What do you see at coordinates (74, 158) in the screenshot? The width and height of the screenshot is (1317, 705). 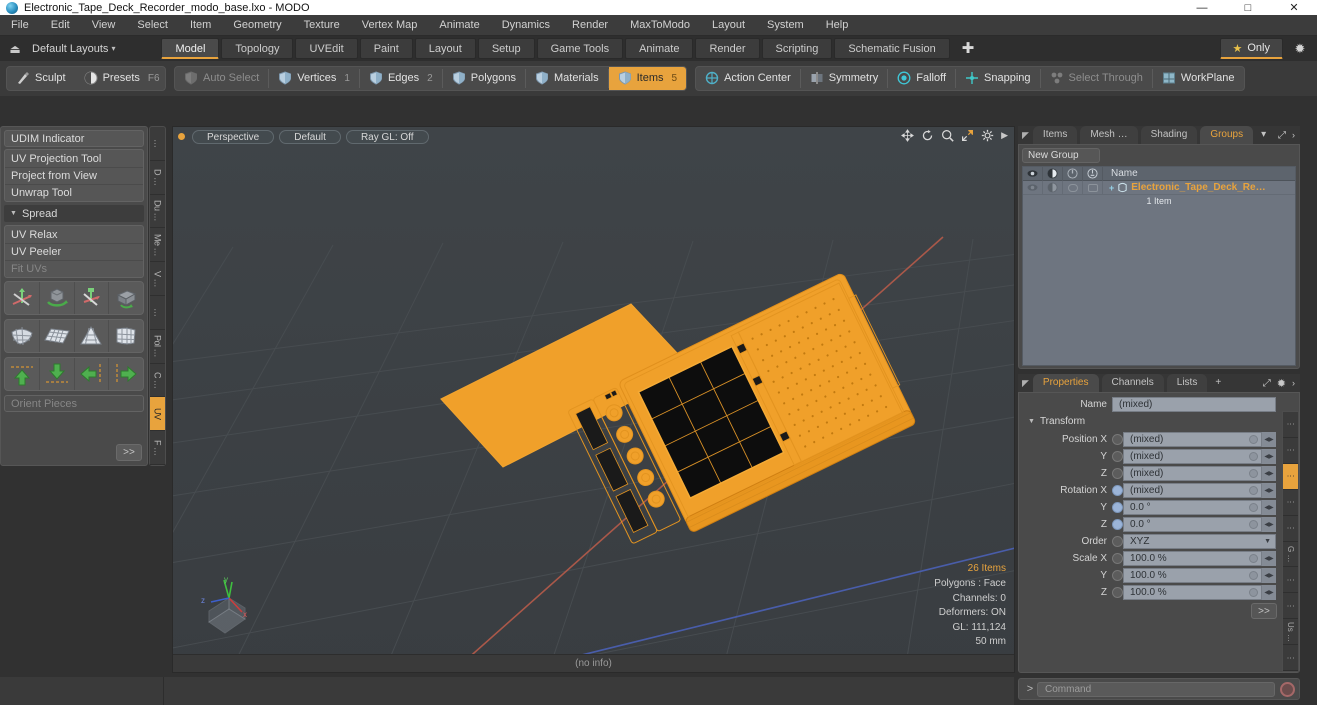 I see `uv-projection-tool-button: UV Projection Tool` at bounding box center [74, 158].